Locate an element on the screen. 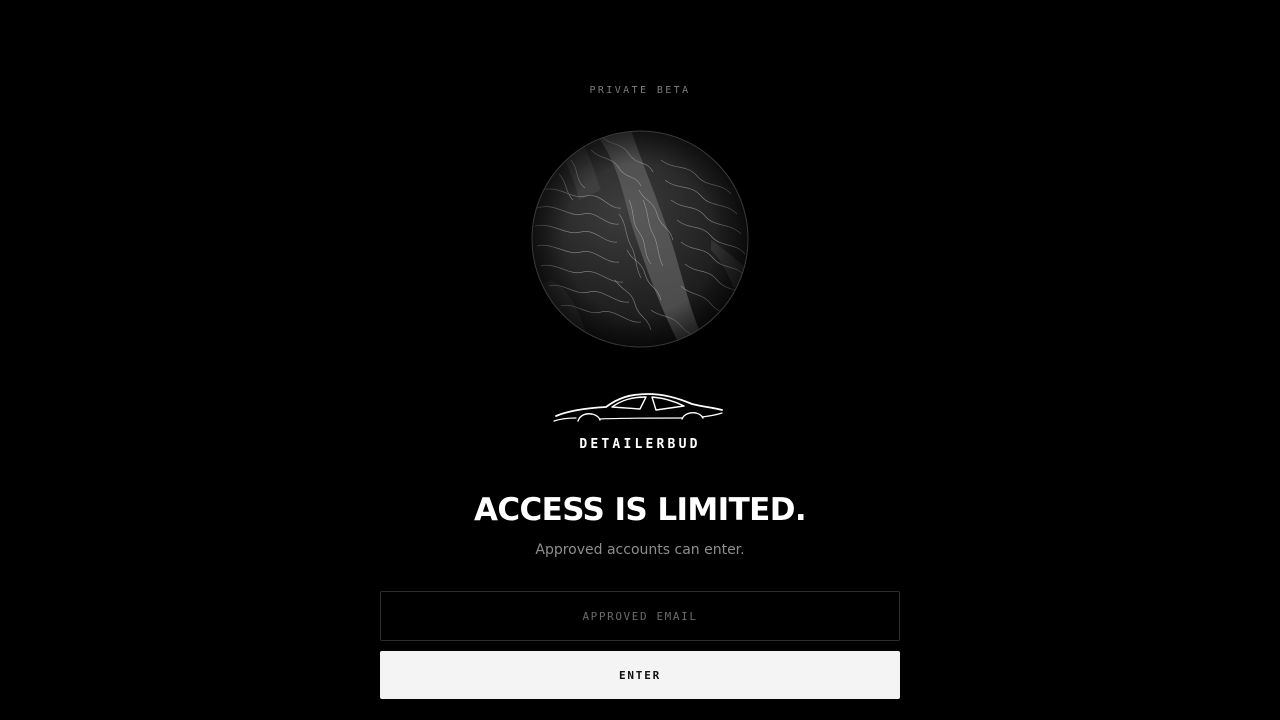 Image resolution: width=1280 pixels, height=720 pixels. page-headline: ACCESS IS LIMITED. is located at coordinates (640, 510).